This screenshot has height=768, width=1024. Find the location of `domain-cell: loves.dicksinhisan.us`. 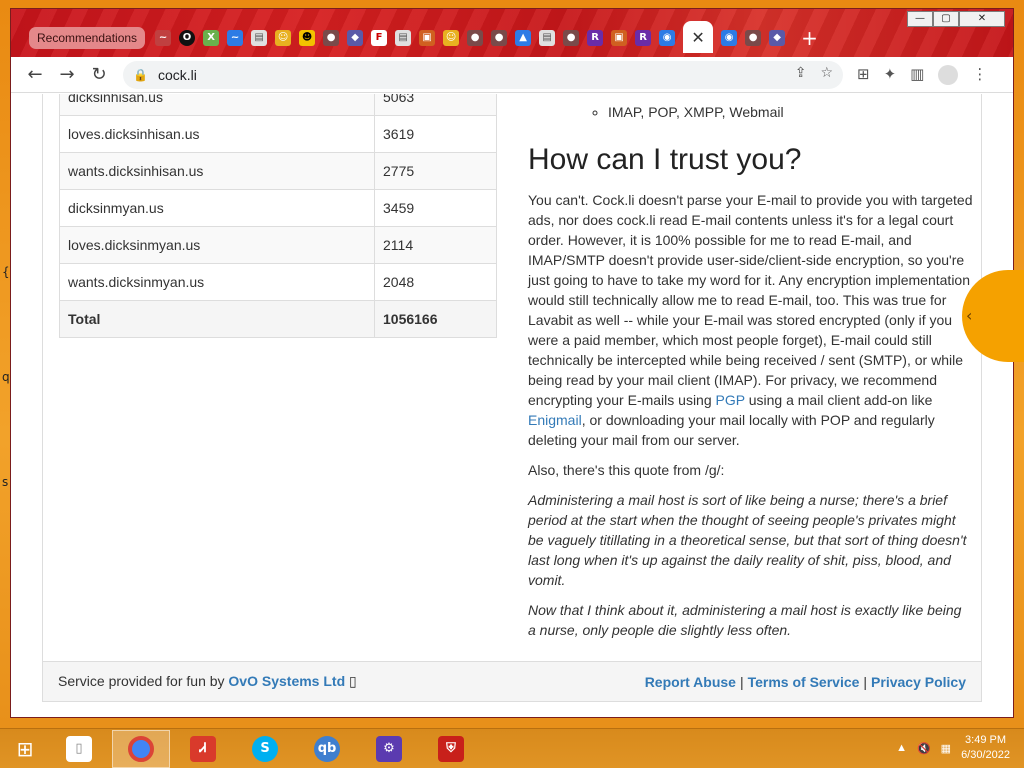

domain-cell: loves.dicksinhisan.us is located at coordinates (217, 134).